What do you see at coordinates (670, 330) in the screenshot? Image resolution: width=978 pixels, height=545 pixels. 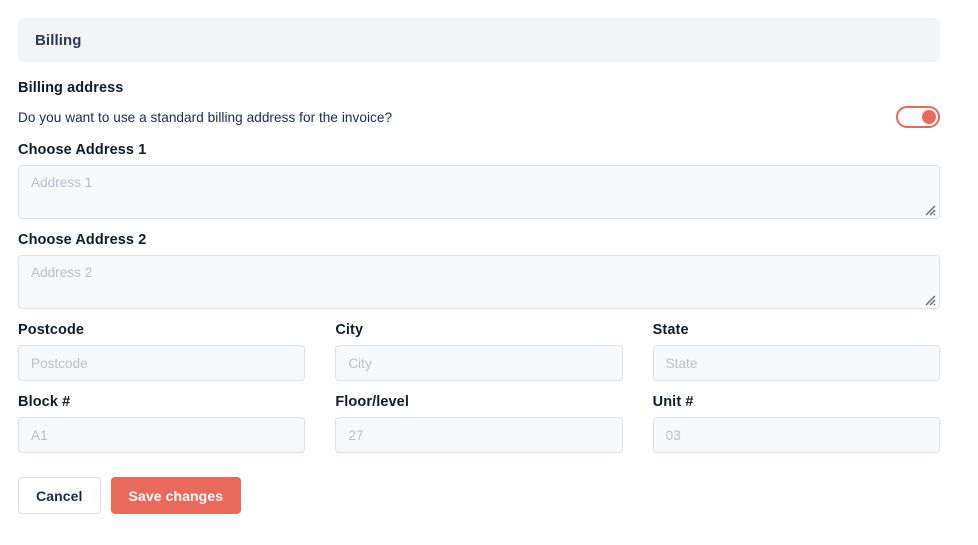 I see `state-label: State` at bounding box center [670, 330].